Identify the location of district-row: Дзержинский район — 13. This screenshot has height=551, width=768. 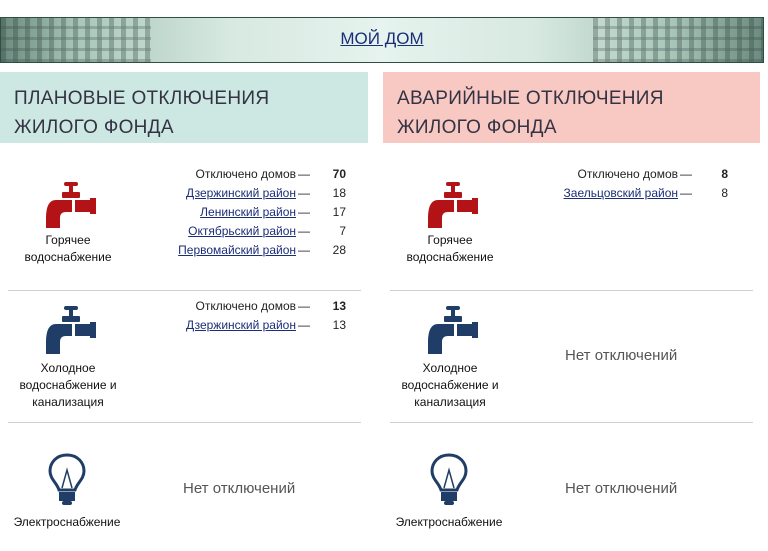
(266, 325).